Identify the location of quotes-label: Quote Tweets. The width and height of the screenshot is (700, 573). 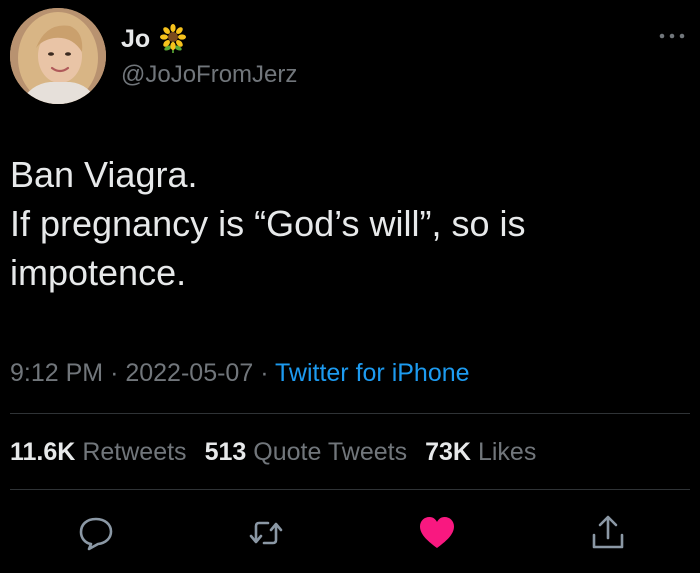
(330, 452).